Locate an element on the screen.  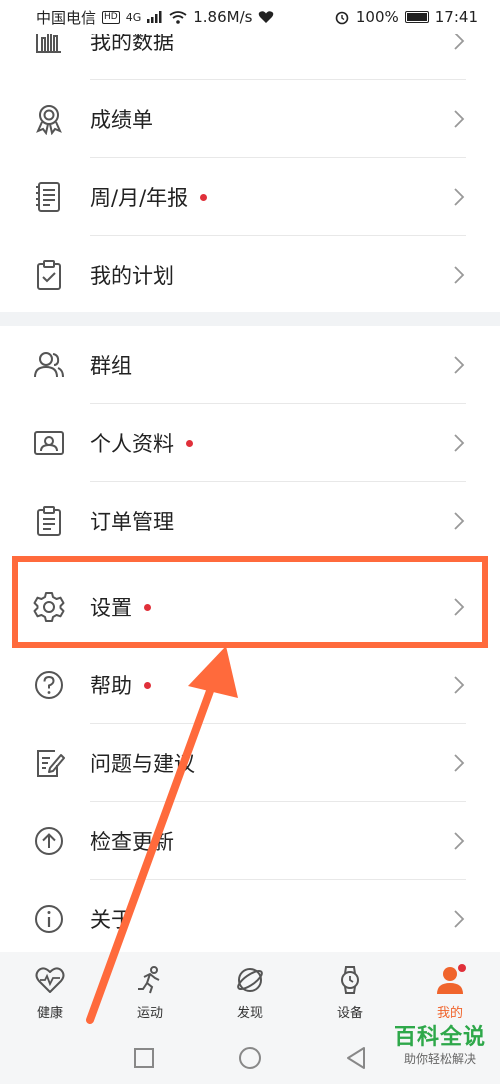
home-button is located at coordinates (250, 1058).